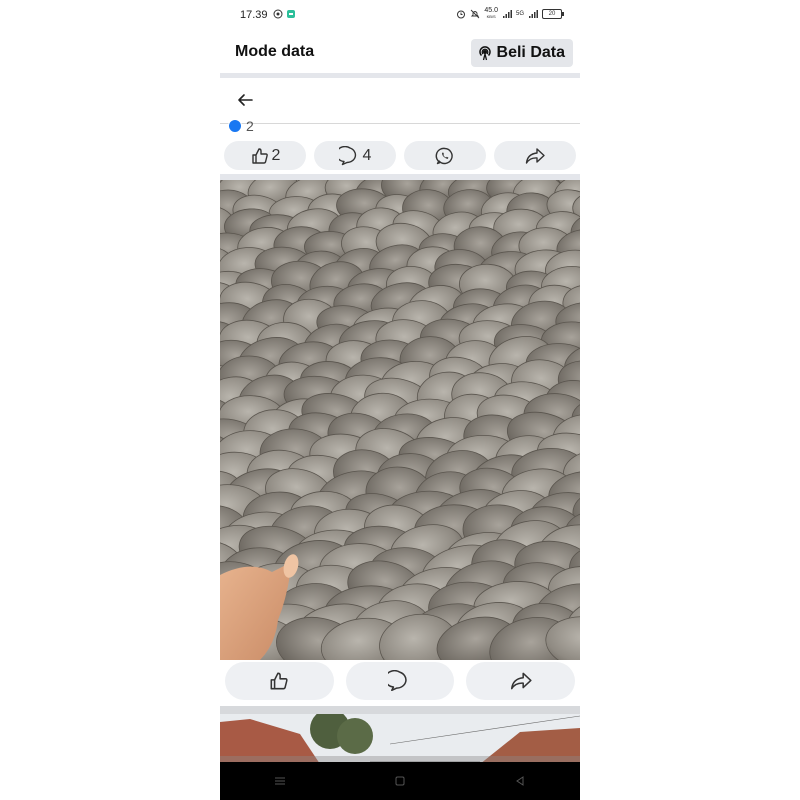 This screenshot has width=800, height=800. What do you see at coordinates (367, 155) in the screenshot?
I see `comment-count: 4` at bounding box center [367, 155].